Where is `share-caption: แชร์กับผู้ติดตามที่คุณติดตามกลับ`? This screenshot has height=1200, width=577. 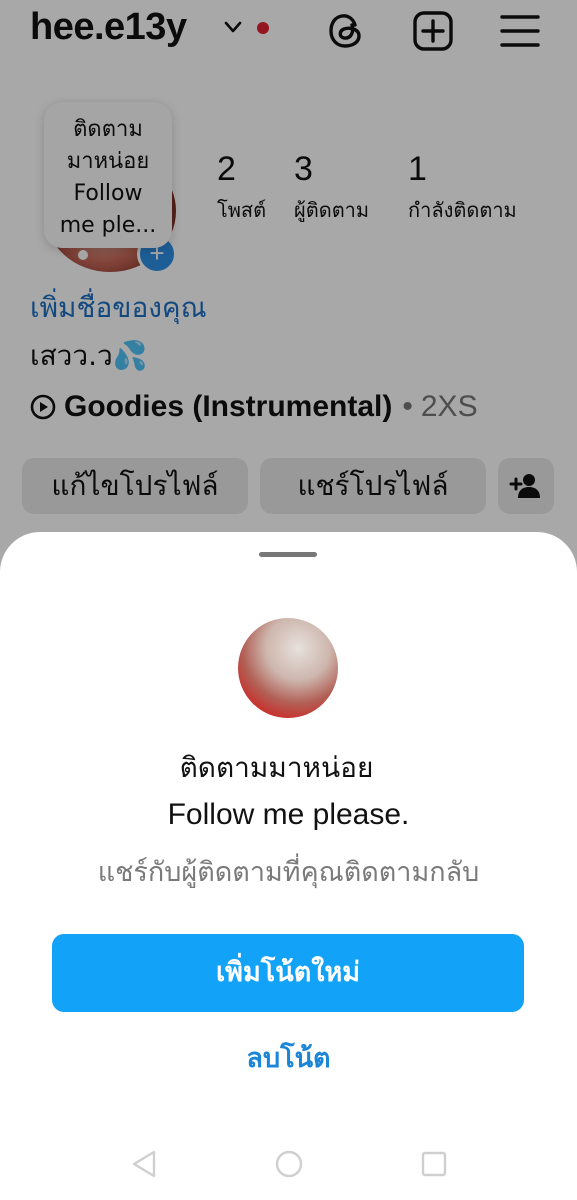
share-caption: แชร์กับผู้ติดตามที่คุณติดตามกลับ is located at coordinates (288, 872).